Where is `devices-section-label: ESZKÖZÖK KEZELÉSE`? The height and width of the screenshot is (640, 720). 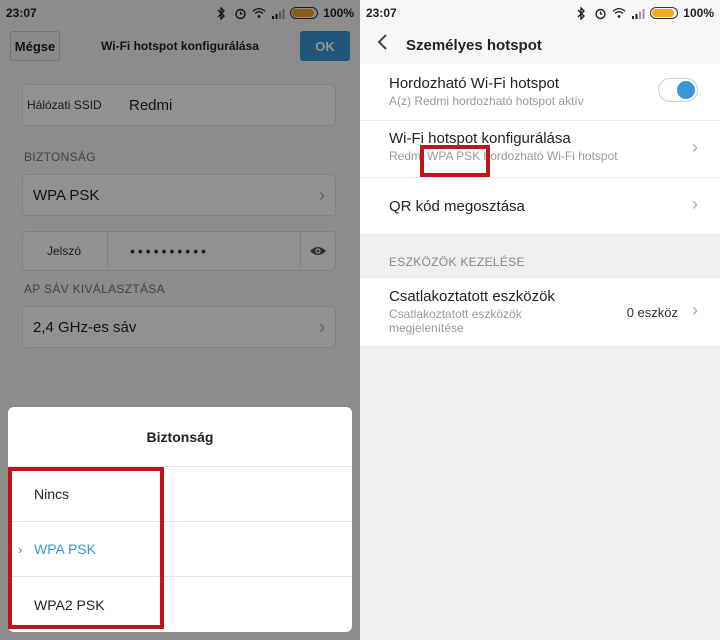 devices-section-label: ESZKÖZÖK KEZELÉSE is located at coordinates (457, 262).